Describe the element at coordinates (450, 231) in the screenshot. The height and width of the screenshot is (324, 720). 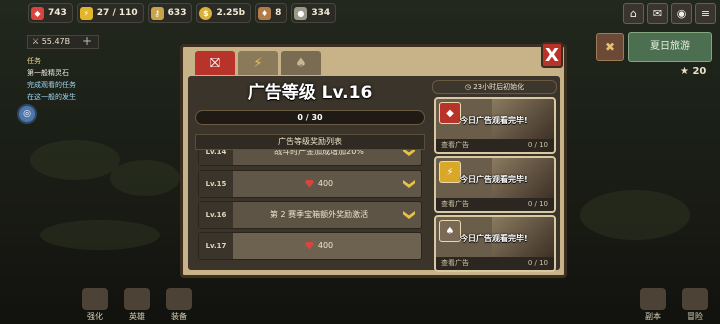
I see `ad-reward-icon: ♠` at that location.